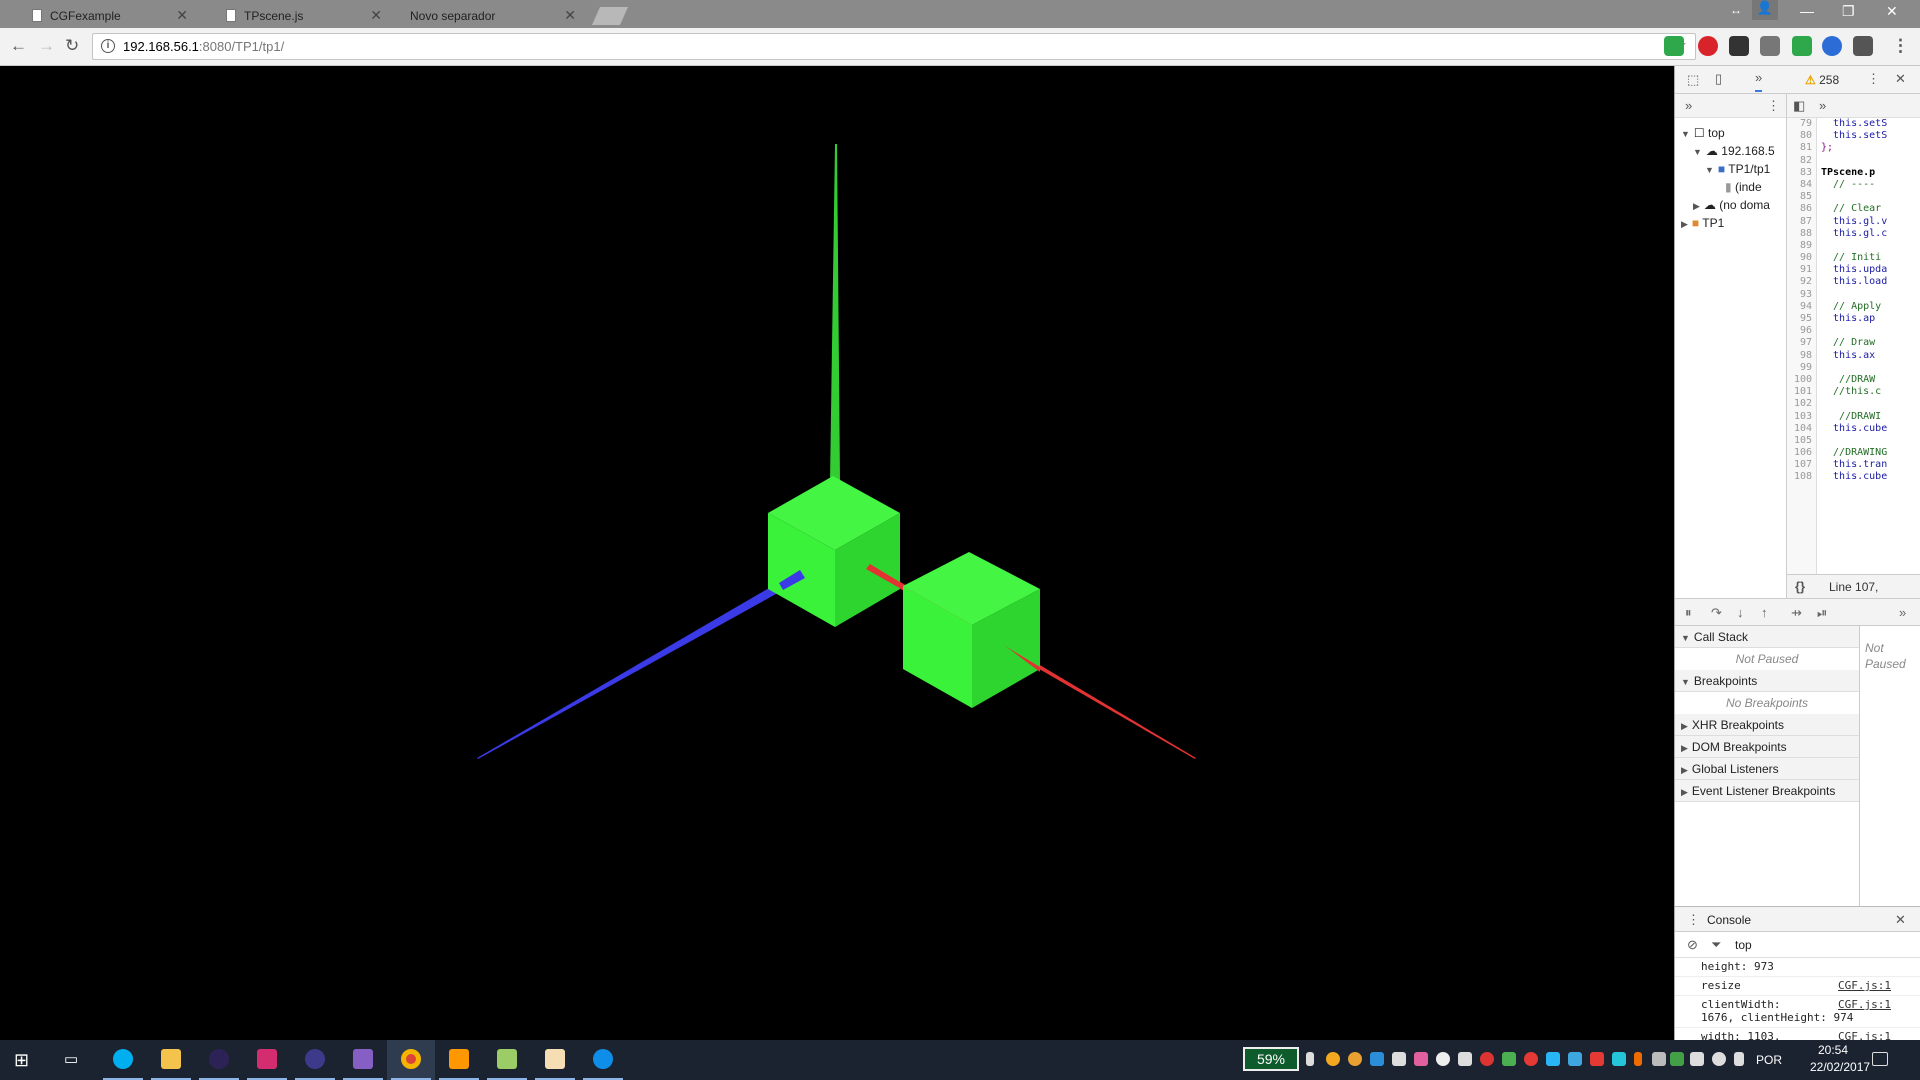 The width and height of the screenshot is (1920, 1080). What do you see at coordinates (72, 46) in the screenshot?
I see `reload-icon: ↻` at bounding box center [72, 46].